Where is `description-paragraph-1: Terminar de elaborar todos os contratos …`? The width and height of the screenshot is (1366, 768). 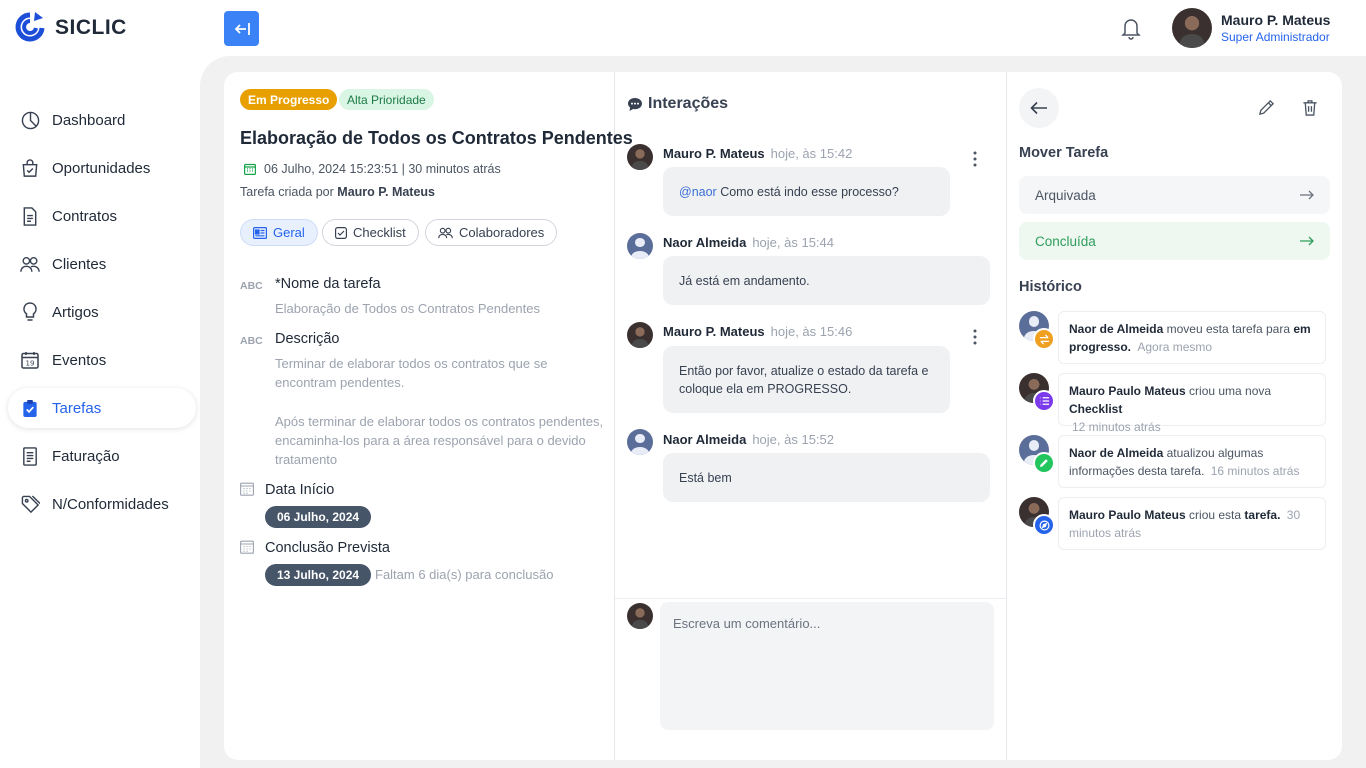
description-paragraph-1: Terminar de elaborar todos os contratos … is located at coordinates (440, 373).